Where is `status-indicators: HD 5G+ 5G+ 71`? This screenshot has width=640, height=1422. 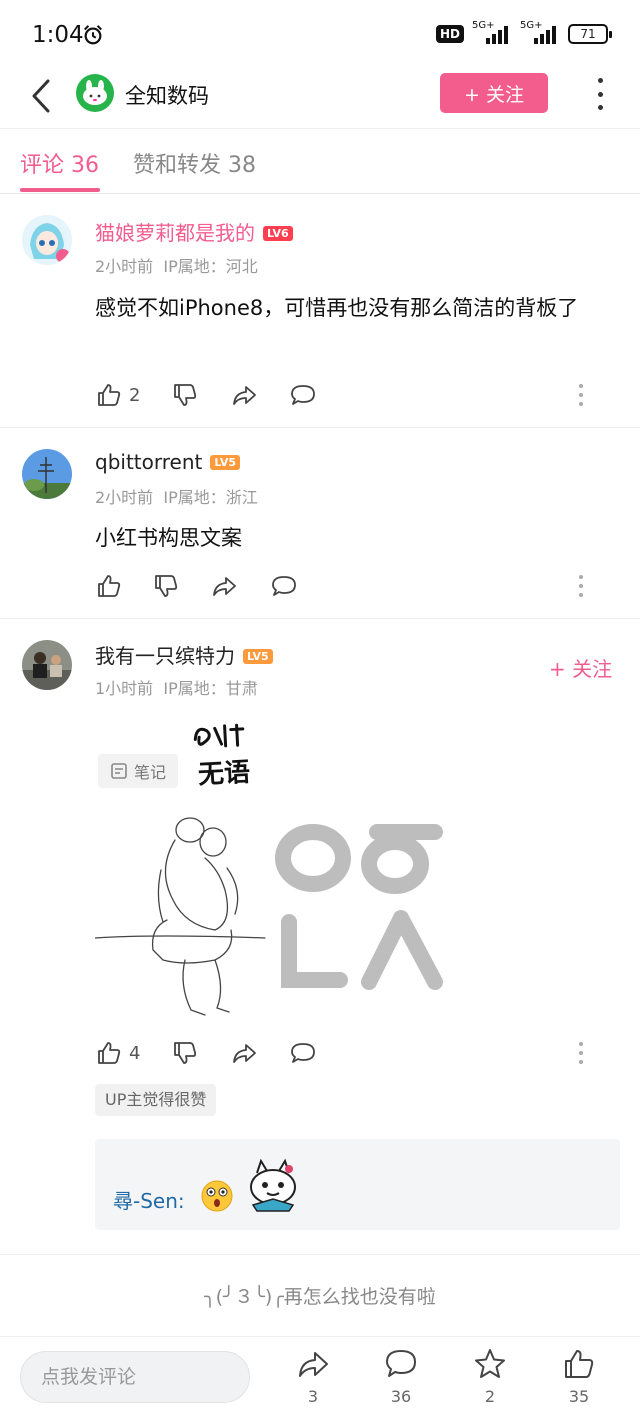
status-indicators: HD 5G+ 5G+ 71 is located at coordinates (523, 32).